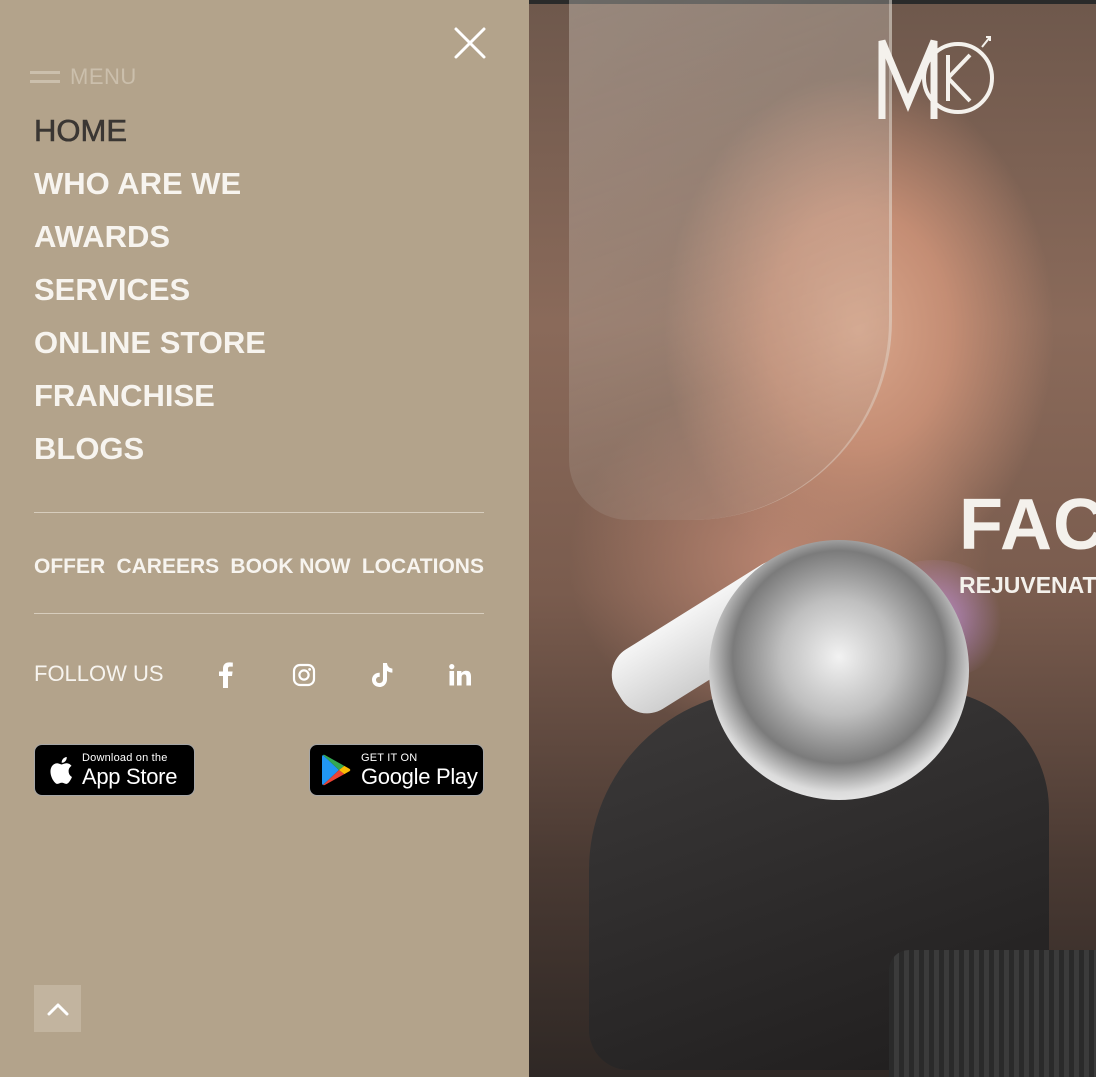  Describe the element at coordinates (150, 403) in the screenshot. I see `nav-item-franchise: FRANCHISE` at that location.